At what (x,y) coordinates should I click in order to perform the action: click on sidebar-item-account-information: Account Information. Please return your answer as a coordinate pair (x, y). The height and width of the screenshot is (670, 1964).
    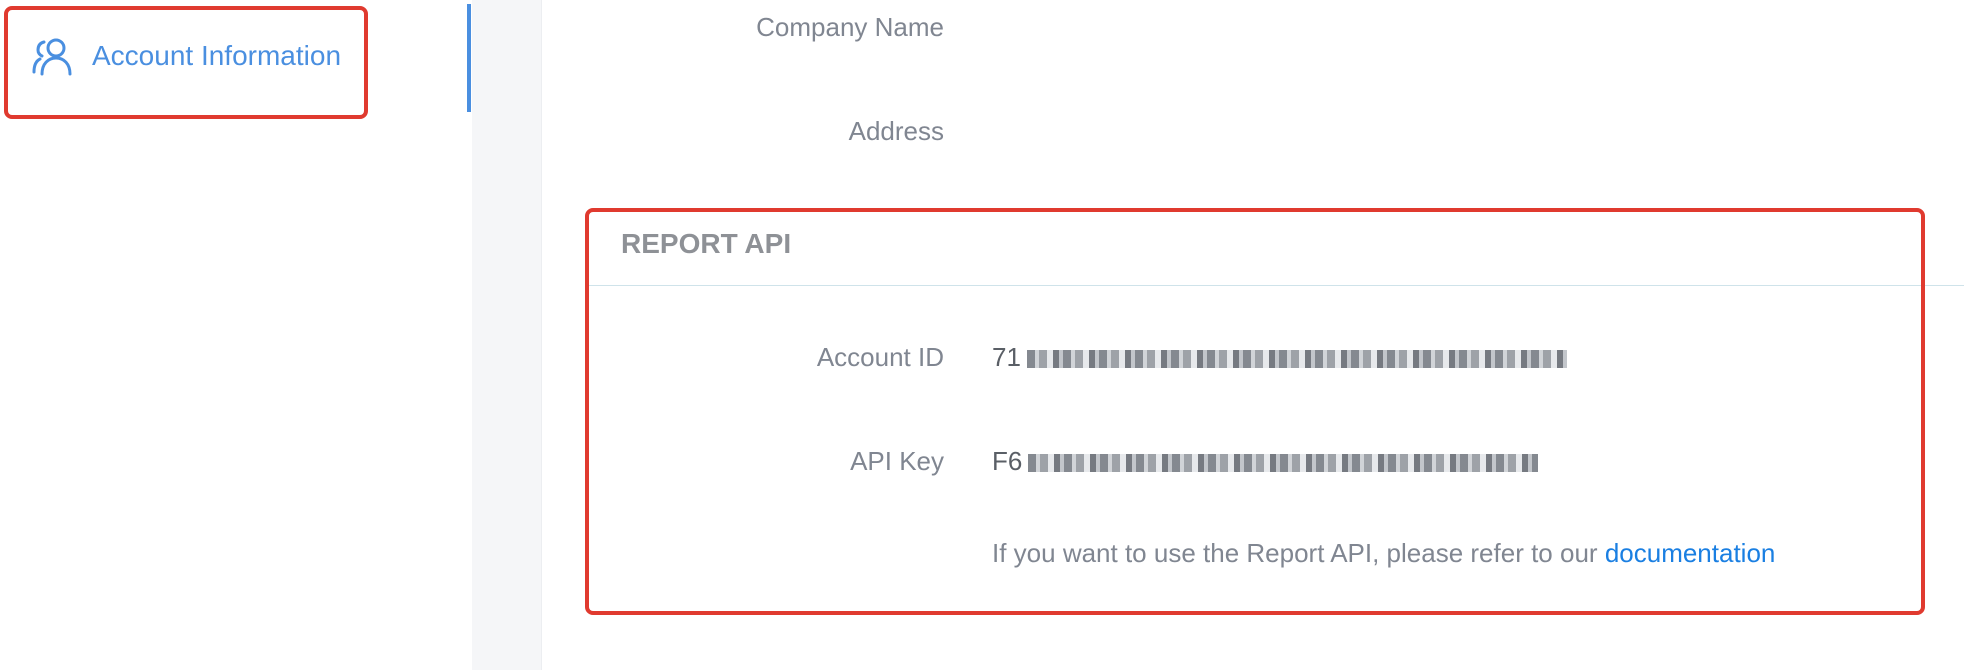
    Looking at the image, I should click on (236, 56).